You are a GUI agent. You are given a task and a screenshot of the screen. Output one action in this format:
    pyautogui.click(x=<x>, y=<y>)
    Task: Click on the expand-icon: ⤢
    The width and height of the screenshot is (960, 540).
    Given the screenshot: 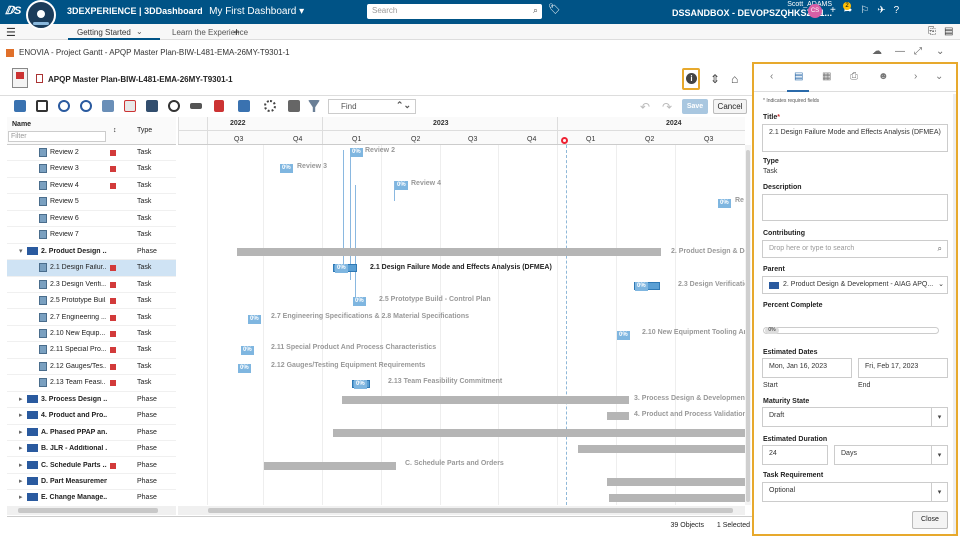 What is the action you would take?
    pyautogui.click(x=918, y=51)
    